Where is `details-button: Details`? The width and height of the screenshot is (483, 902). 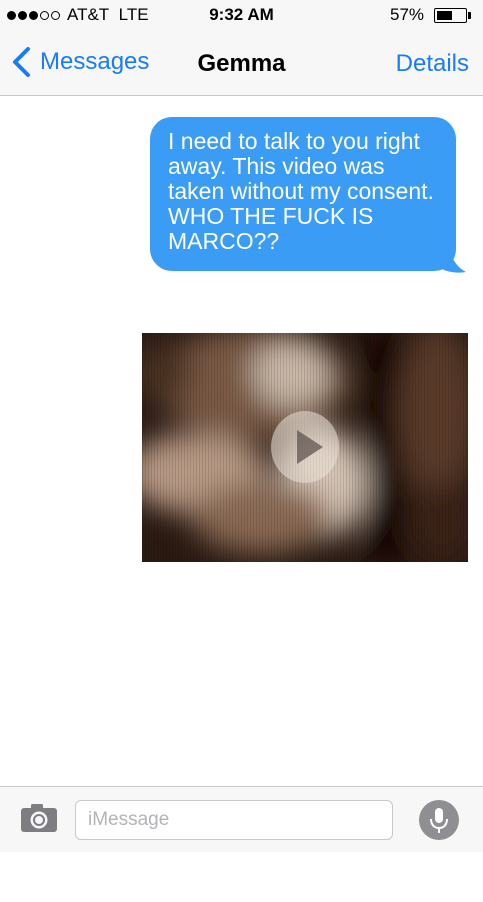 details-button: Details is located at coordinates (432, 64).